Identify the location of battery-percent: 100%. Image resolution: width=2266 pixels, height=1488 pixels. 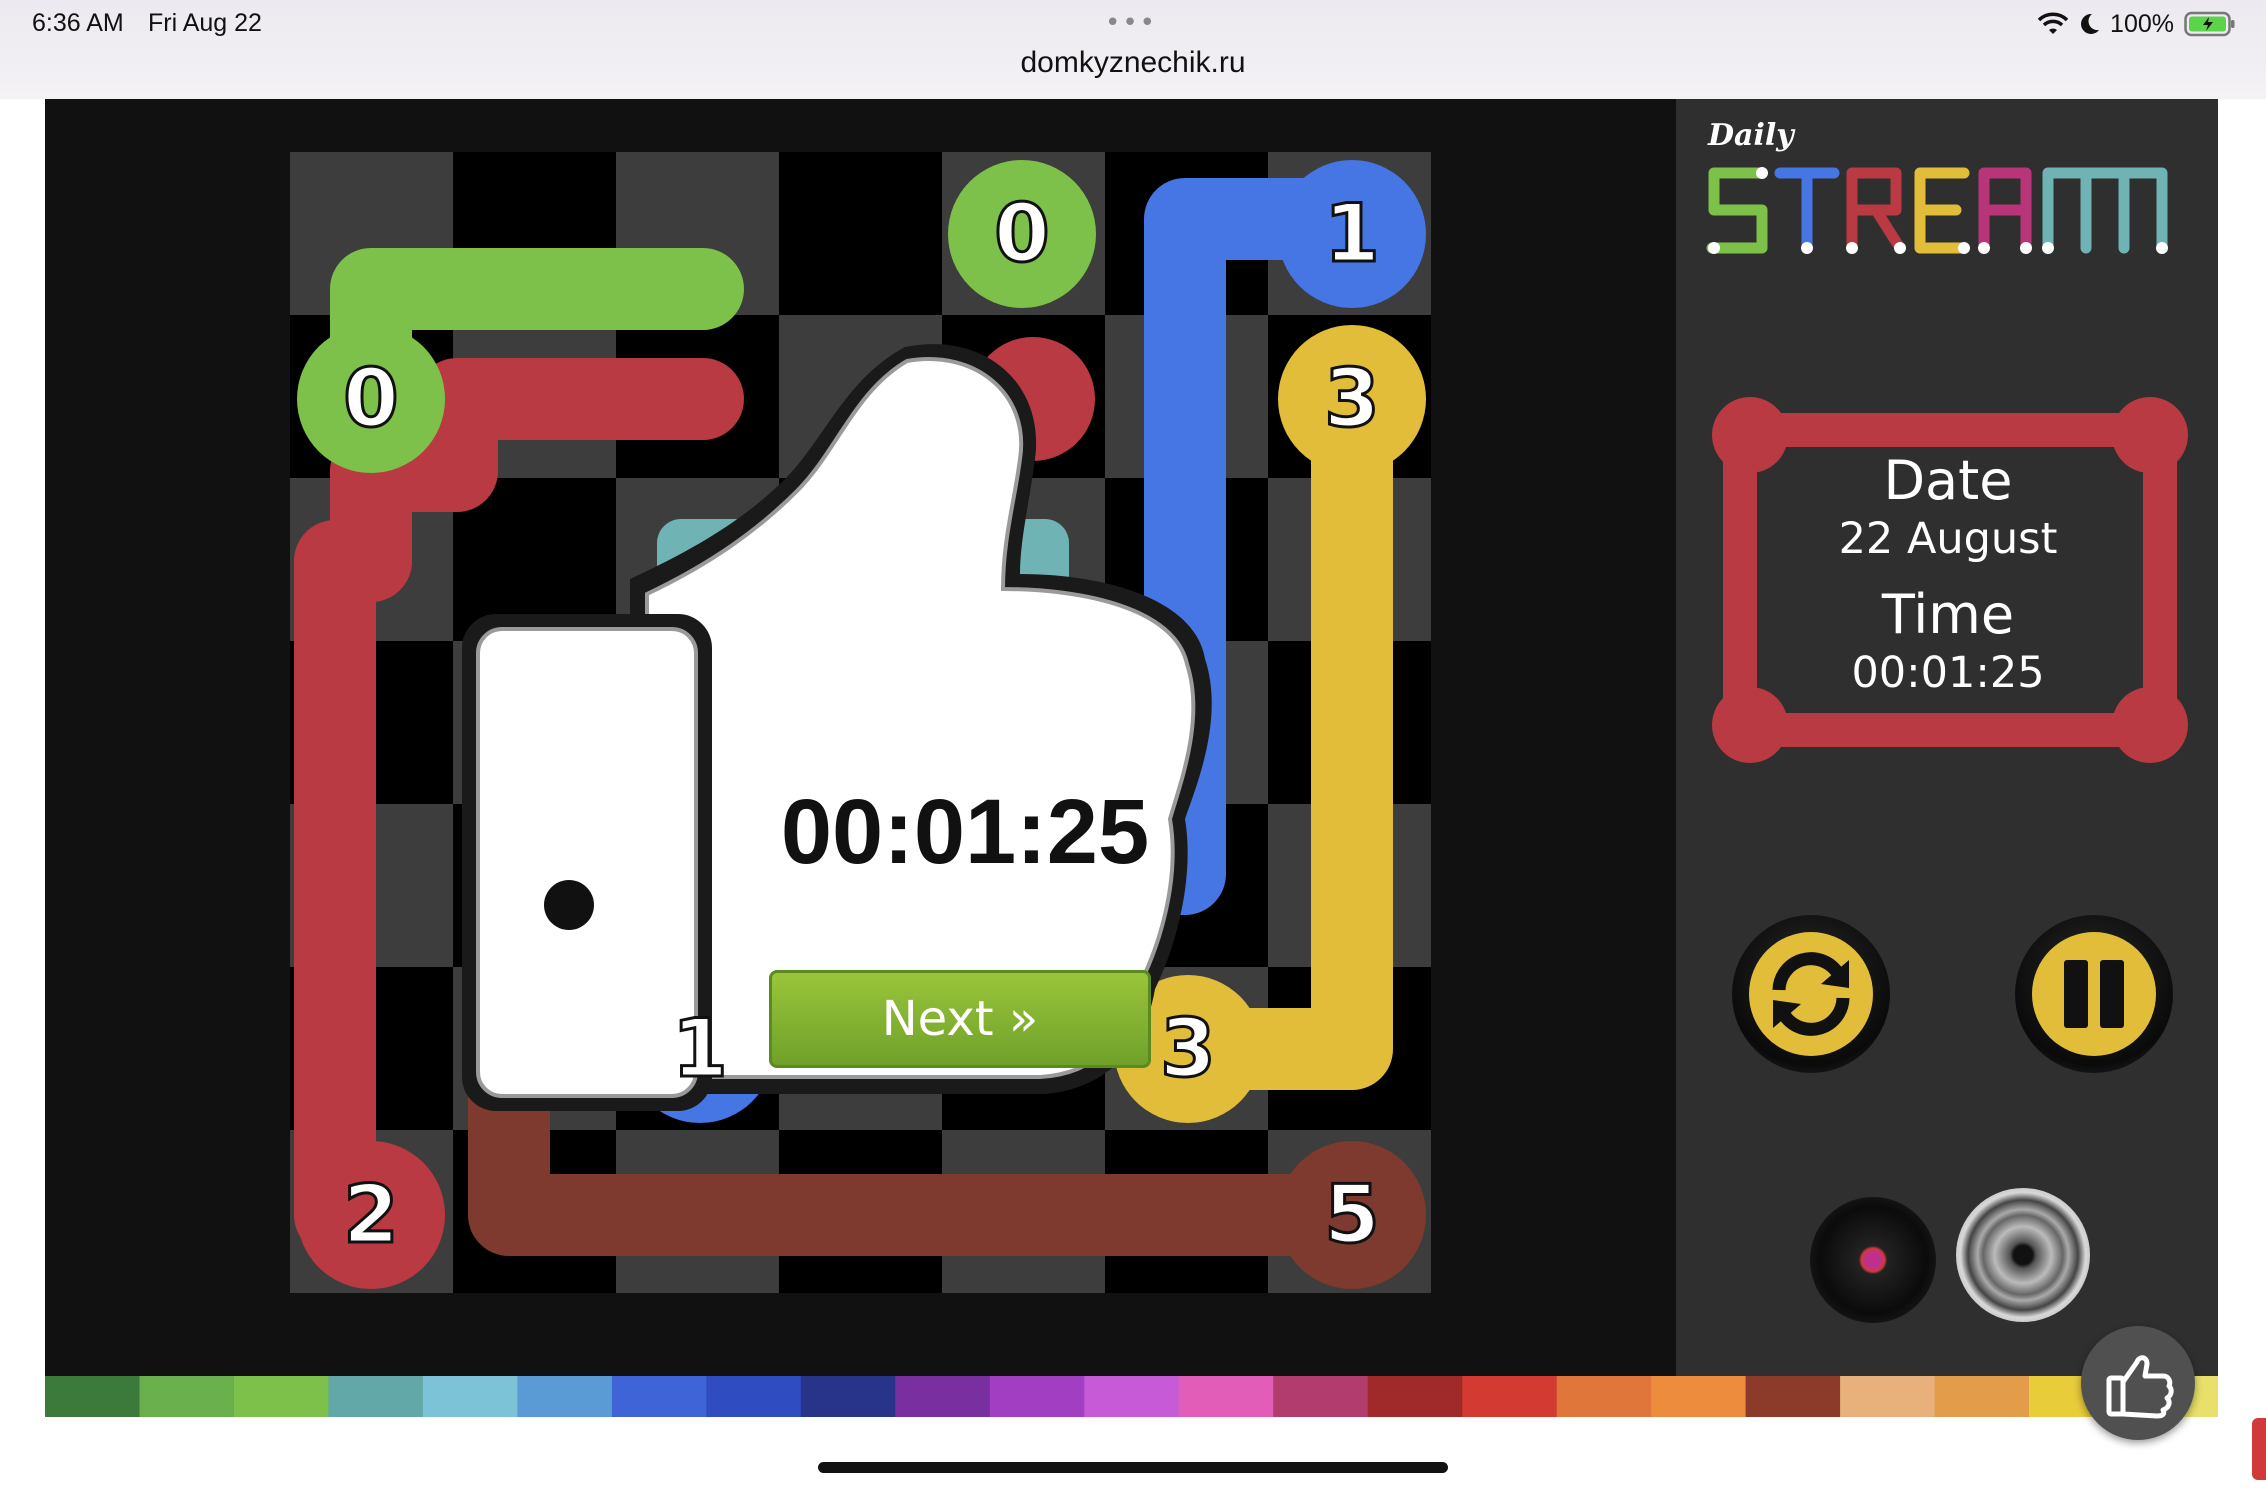
(2142, 23).